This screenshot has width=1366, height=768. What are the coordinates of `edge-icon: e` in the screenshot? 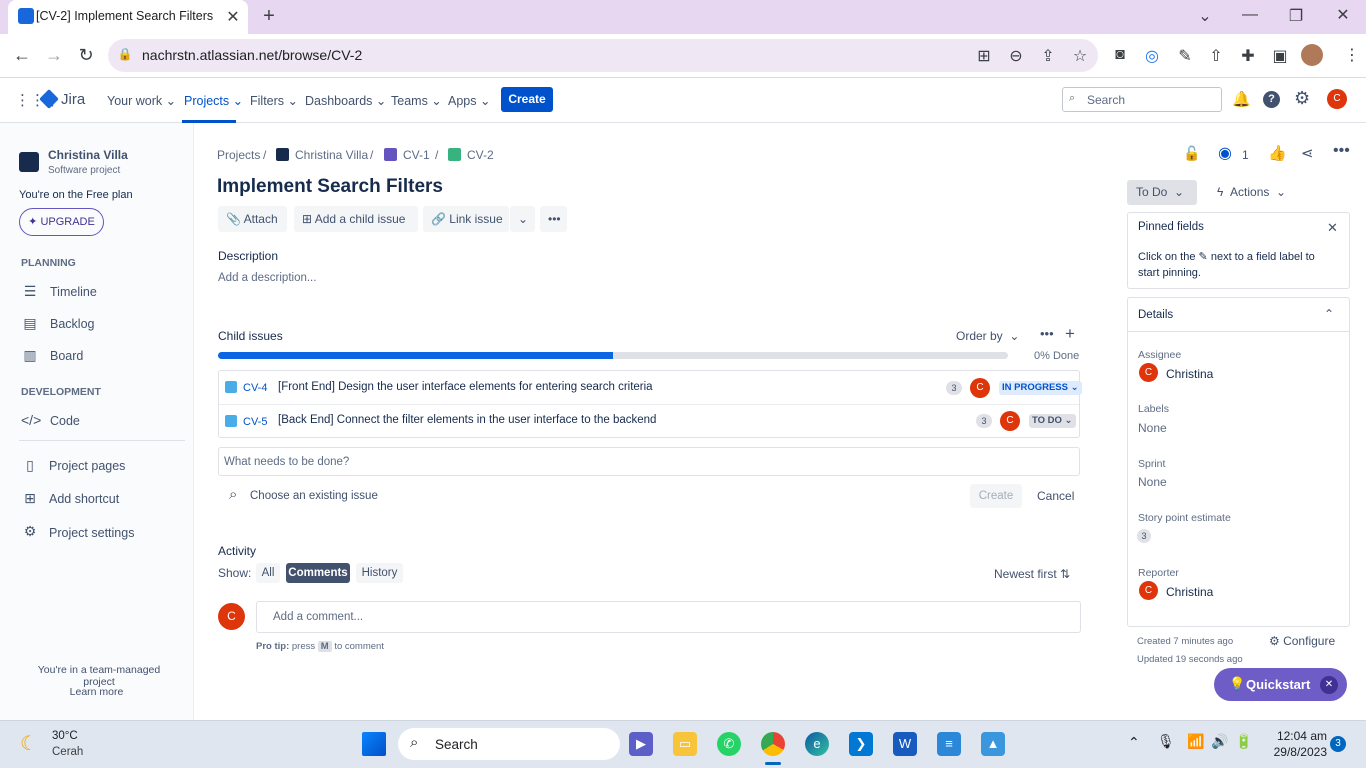 It's located at (817, 744).